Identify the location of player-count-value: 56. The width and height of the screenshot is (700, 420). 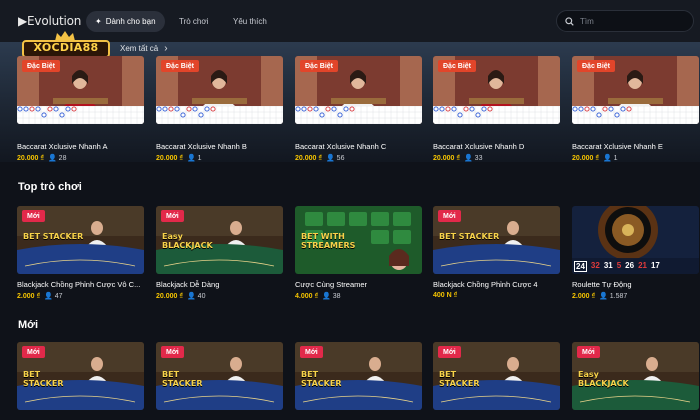
(340, 158).